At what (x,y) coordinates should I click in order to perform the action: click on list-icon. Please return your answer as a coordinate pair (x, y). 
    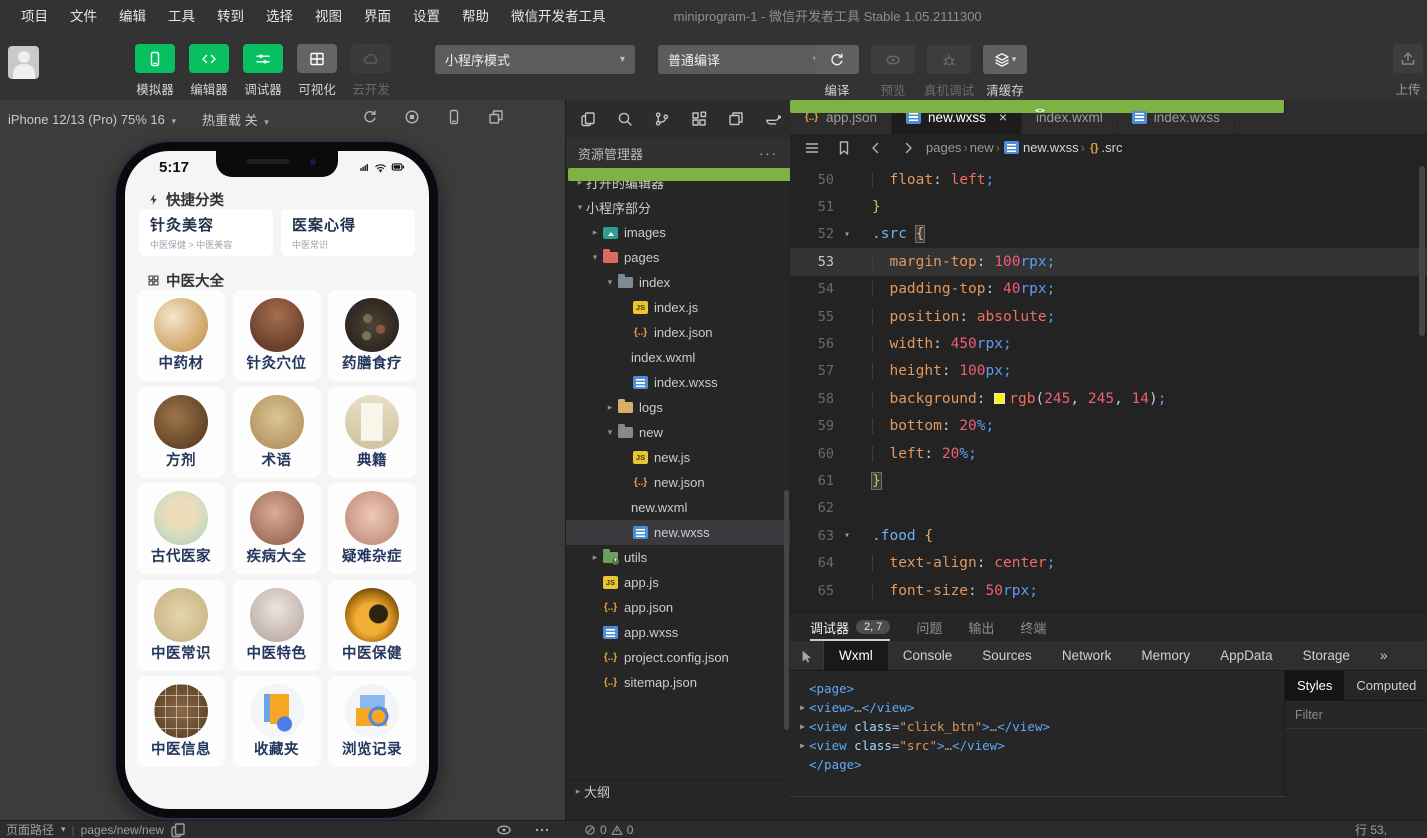
    Looking at the image, I should click on (812, 148).